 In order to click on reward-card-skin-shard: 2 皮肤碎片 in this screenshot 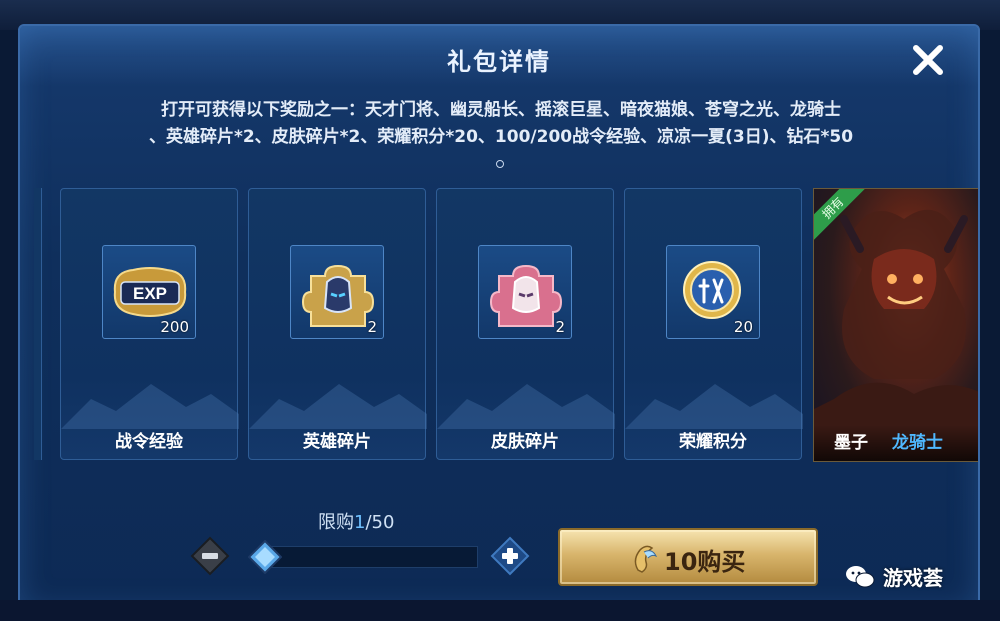, I will do `click(525, 324)`.